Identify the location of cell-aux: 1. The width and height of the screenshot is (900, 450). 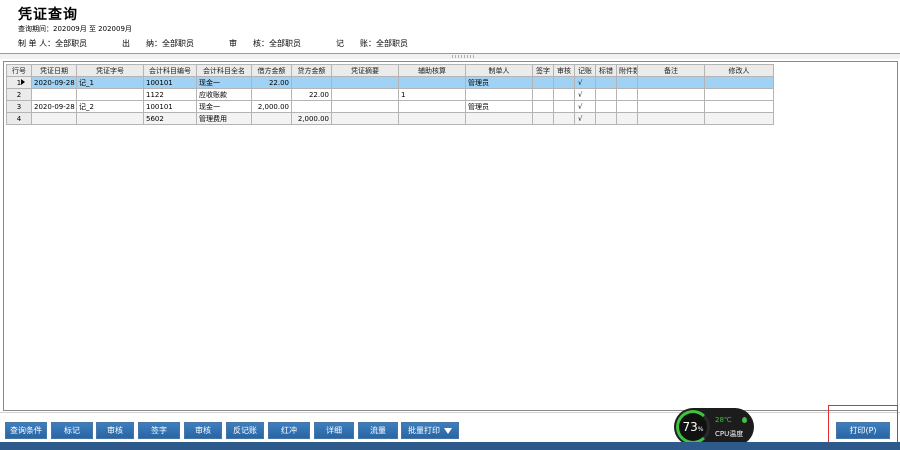
(432, 94).